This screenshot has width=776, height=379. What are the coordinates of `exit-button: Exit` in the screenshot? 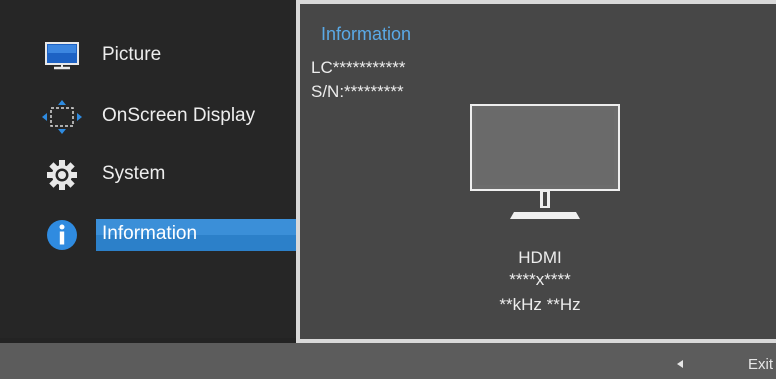 It's located at (760, 364).